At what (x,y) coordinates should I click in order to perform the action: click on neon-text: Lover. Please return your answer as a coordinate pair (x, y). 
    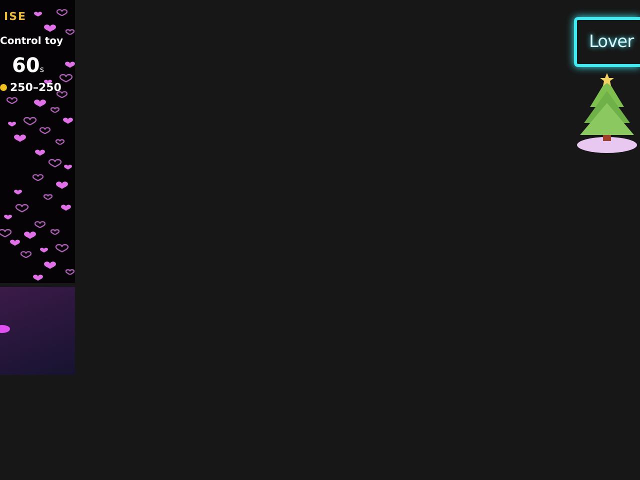
    Looking at the image, I should click on (611, 42).